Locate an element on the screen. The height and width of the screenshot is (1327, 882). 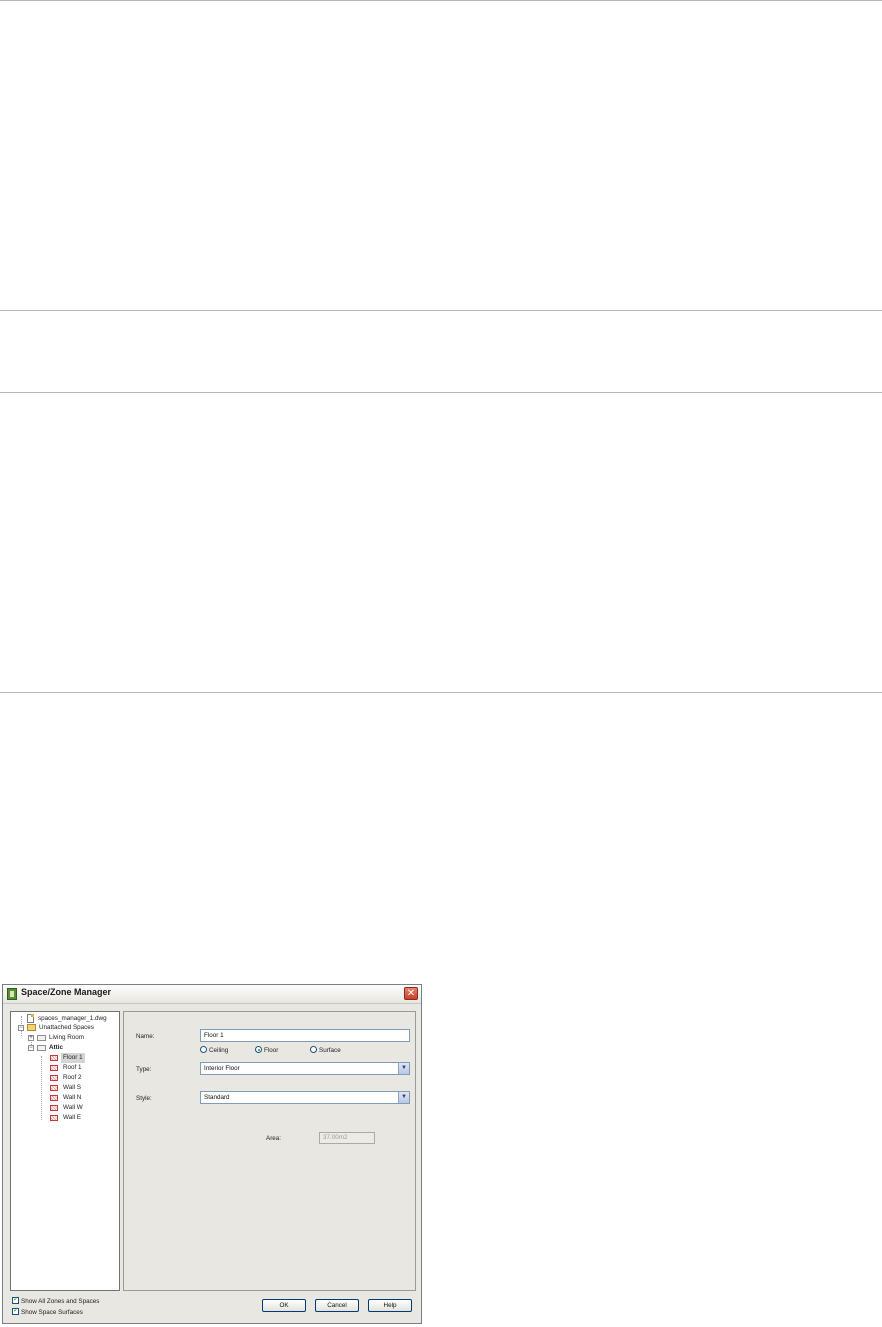
show-all-zones-checkbox: Show All Zones and Spaces is located at coordinates (56, 1300).